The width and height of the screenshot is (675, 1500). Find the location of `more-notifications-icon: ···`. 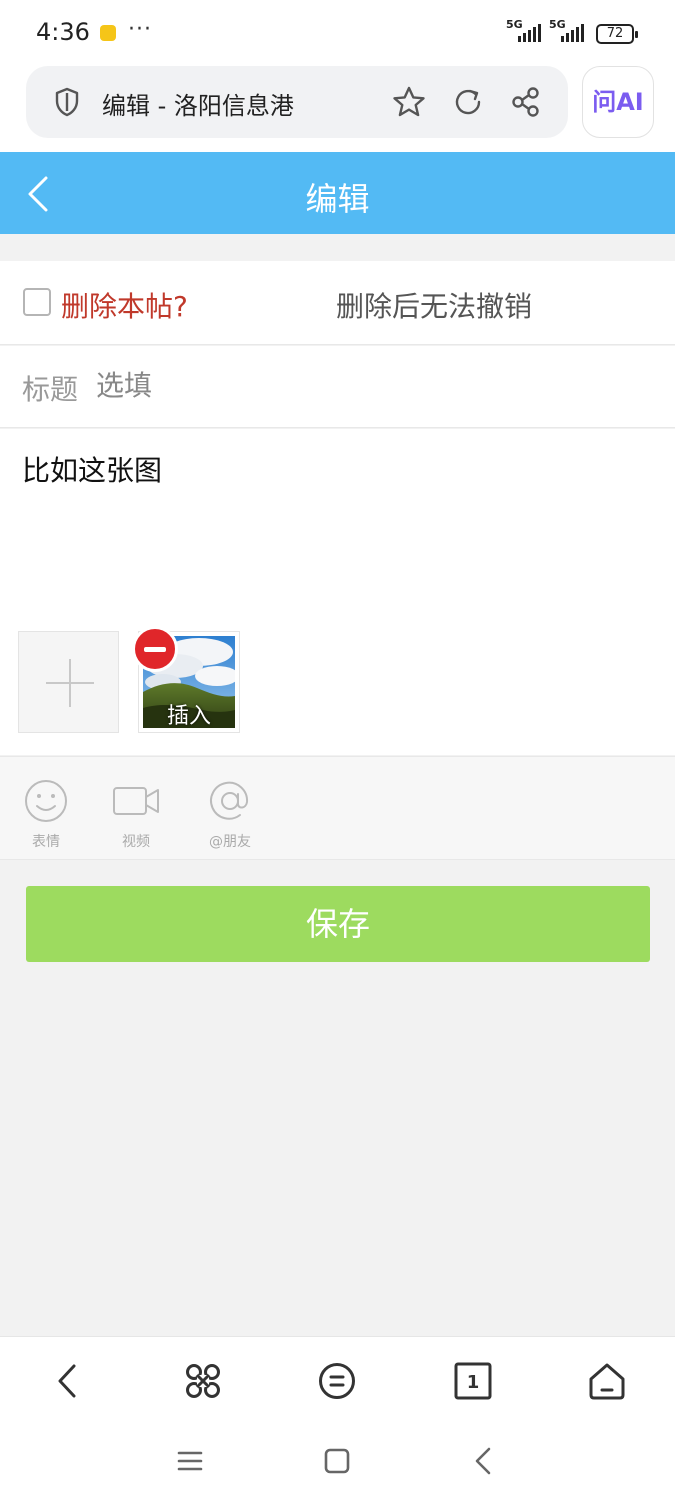

more-notifications-icon: ··· is located at coordinates (140, 29).